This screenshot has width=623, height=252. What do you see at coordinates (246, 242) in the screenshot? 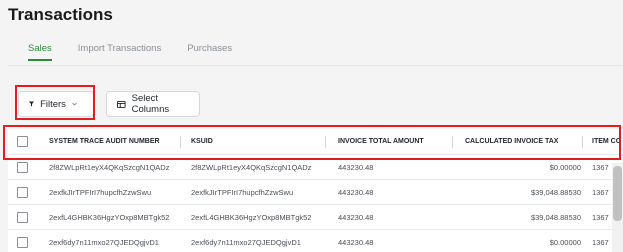
I see `cell-ksuid: 2exf6dy7n11mxo27QJEDQgjvD1` at bounding box center [246, 242].